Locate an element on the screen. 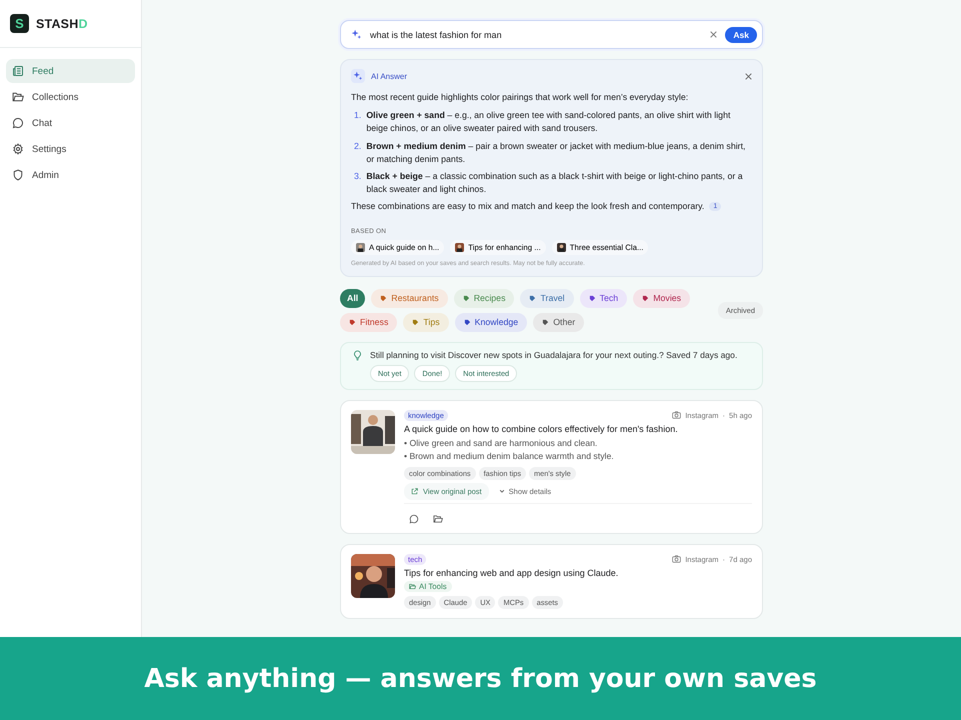 The width and height of the screenshot is (961, 720). category-chip: Tips is located at coordinates (426, 322).